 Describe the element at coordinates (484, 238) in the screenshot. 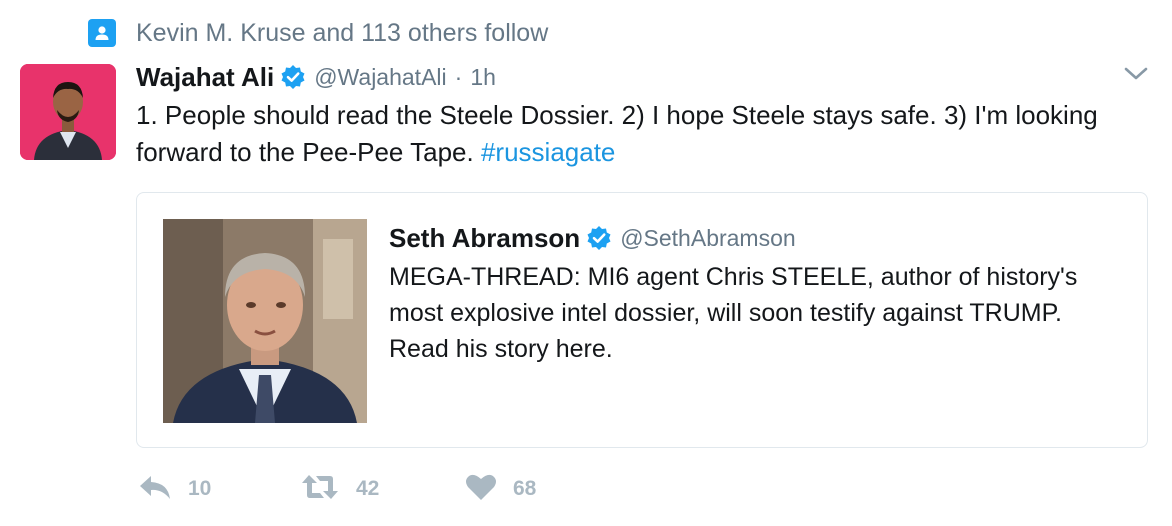

I see `quoted-author-name: Seth Abramson` at that location.